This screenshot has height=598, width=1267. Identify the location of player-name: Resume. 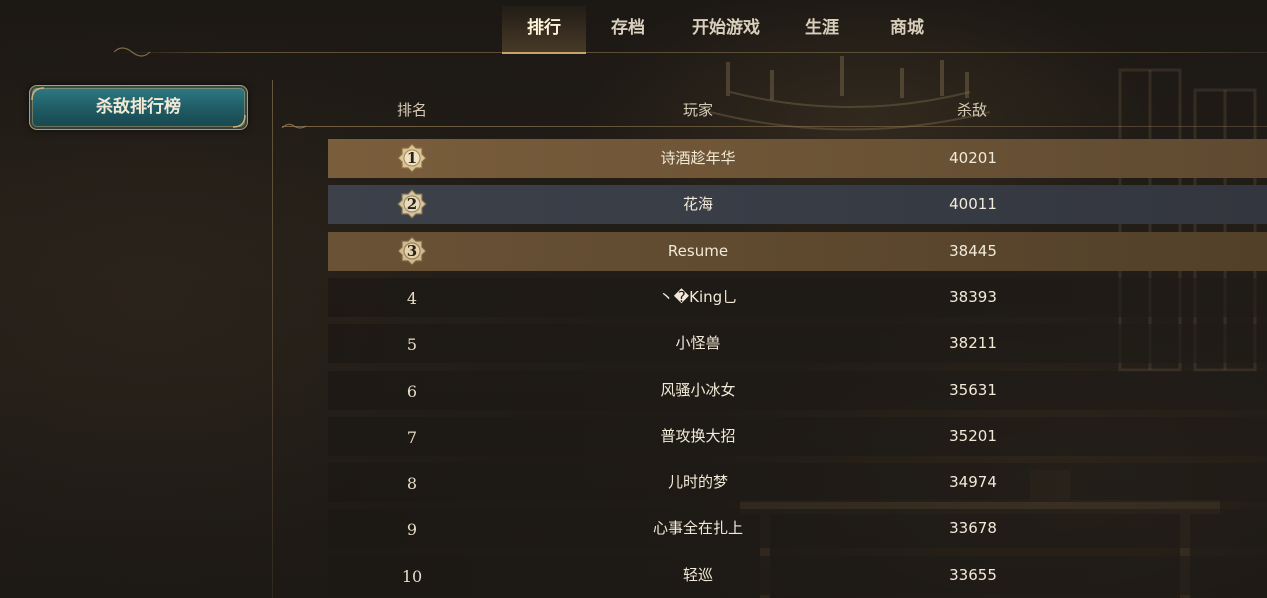
(698, 251).